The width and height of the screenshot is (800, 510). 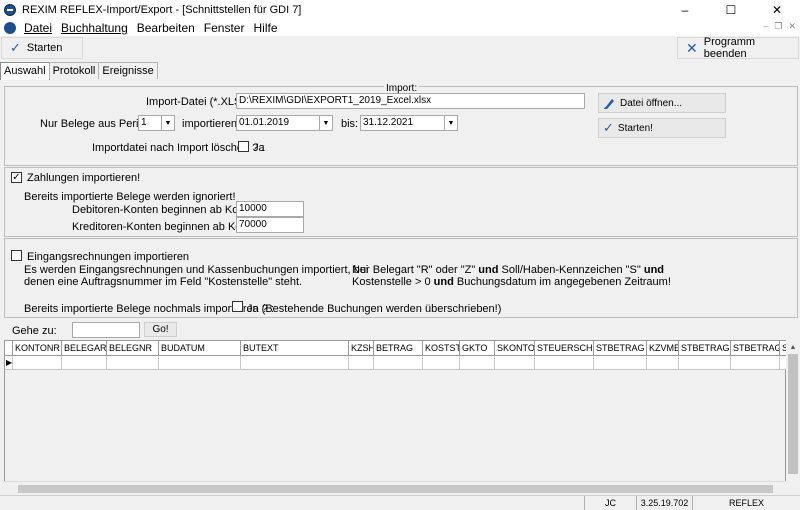 What do you see at coordinates (793, 347) in the screenshot?
I see `scroll-up-icon: ▲` at bounding box center [793, 347].